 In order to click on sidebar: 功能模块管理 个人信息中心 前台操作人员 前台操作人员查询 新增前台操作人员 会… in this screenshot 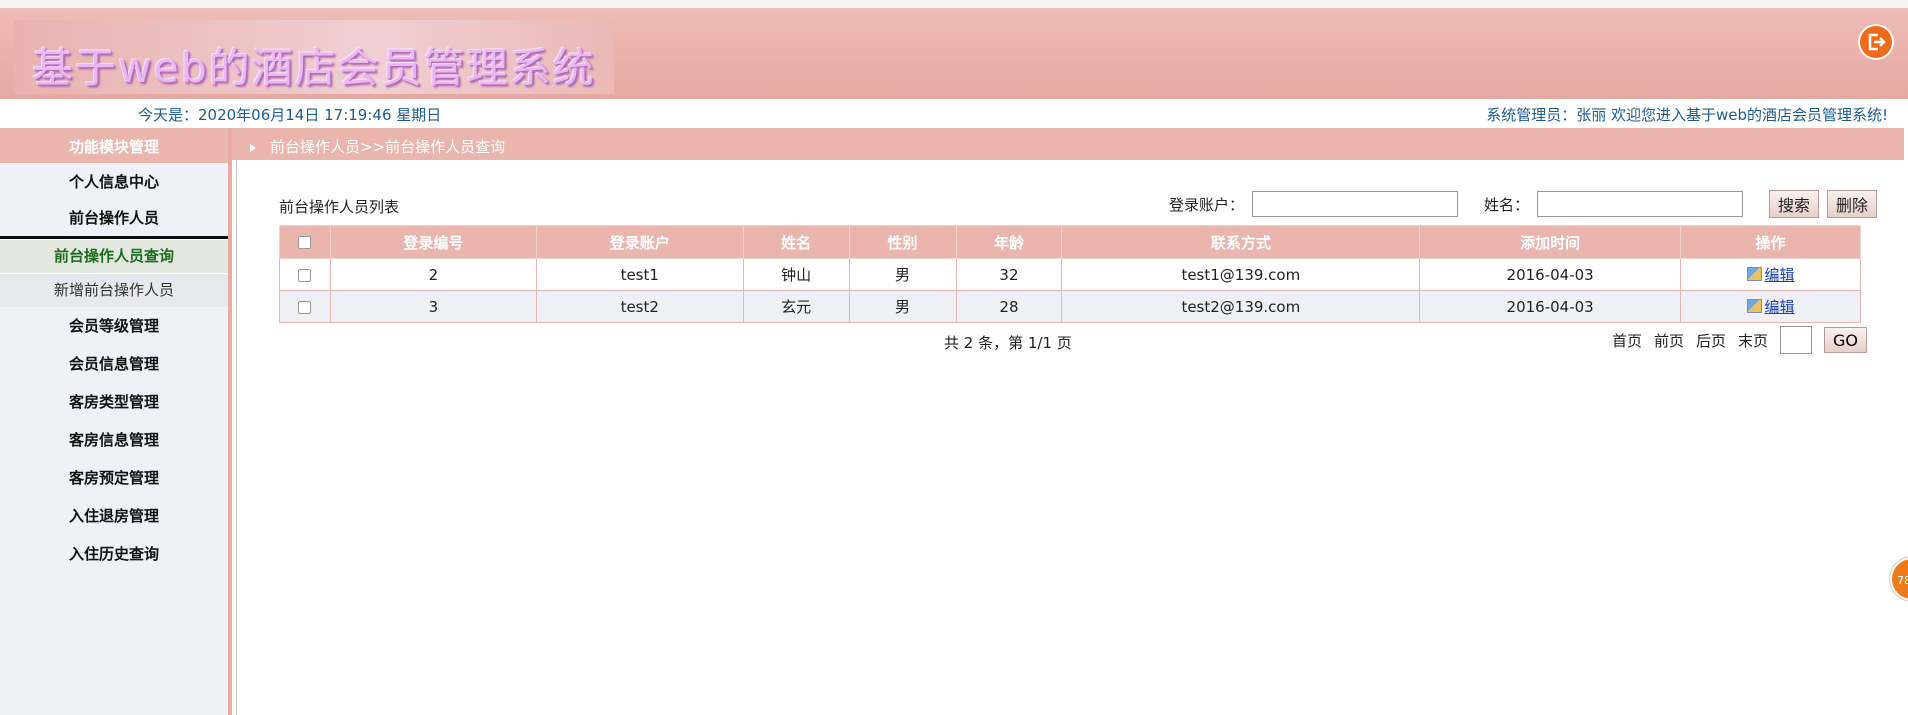, I will do `click(116, 421)`.